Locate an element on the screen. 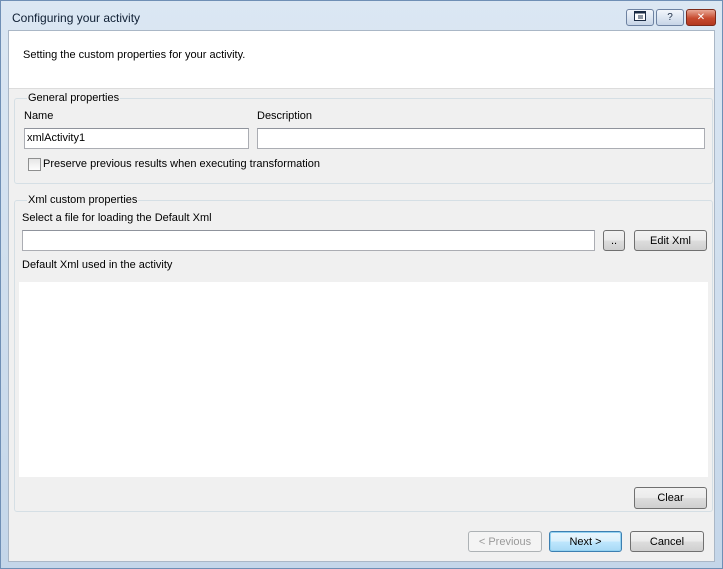 This screenshot has height=569, width=723. description-label: Description is located at coordinates (285, 116).